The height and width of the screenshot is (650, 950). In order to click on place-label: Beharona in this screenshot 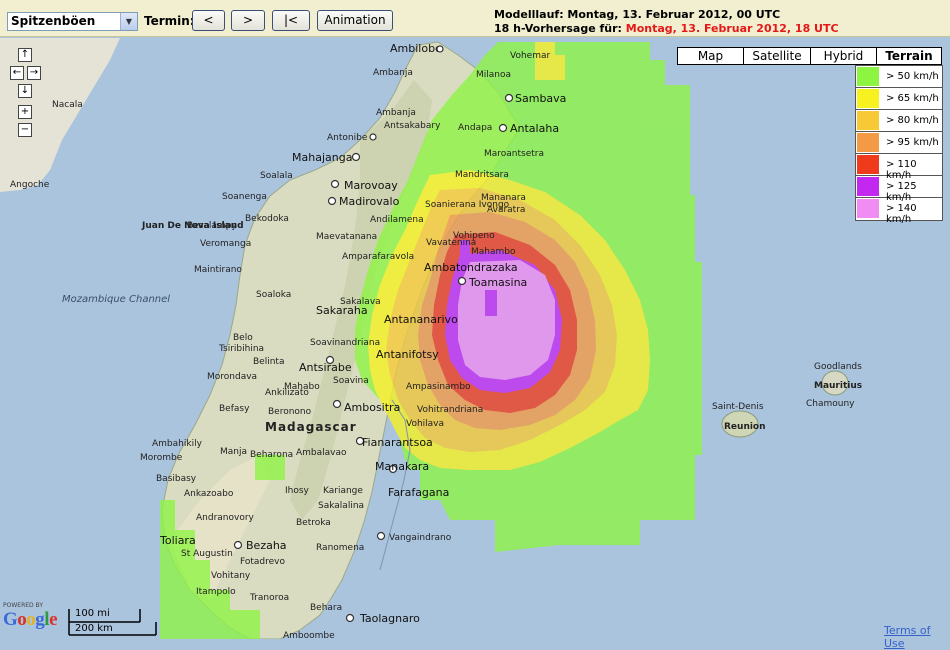, I will do `click(271, 455)`.